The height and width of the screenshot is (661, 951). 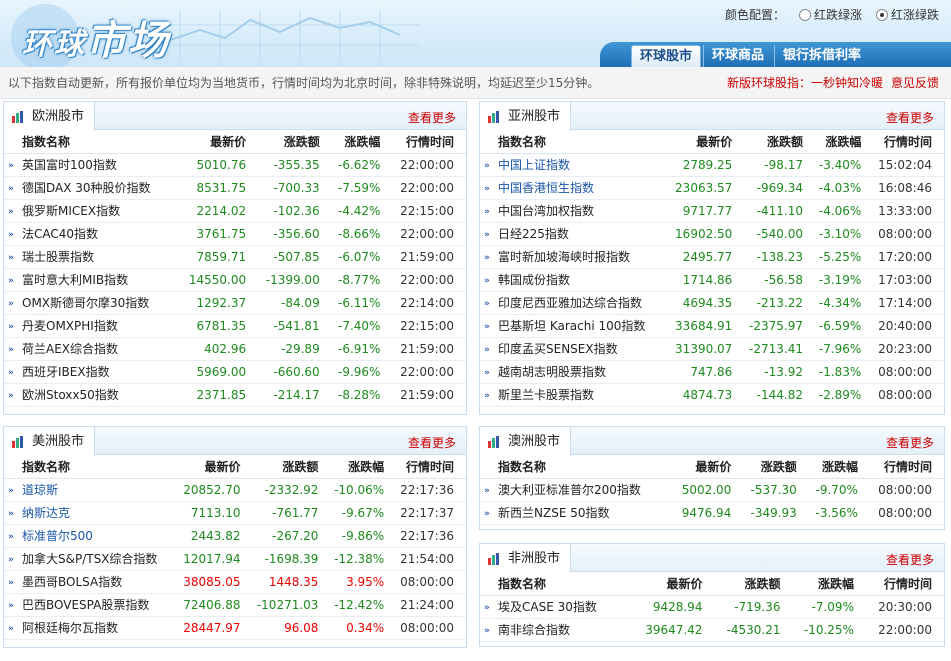 I want to click on index-name-cell: » 巴基斯坦 Karachi 100指数, so click(x=575, y=326).